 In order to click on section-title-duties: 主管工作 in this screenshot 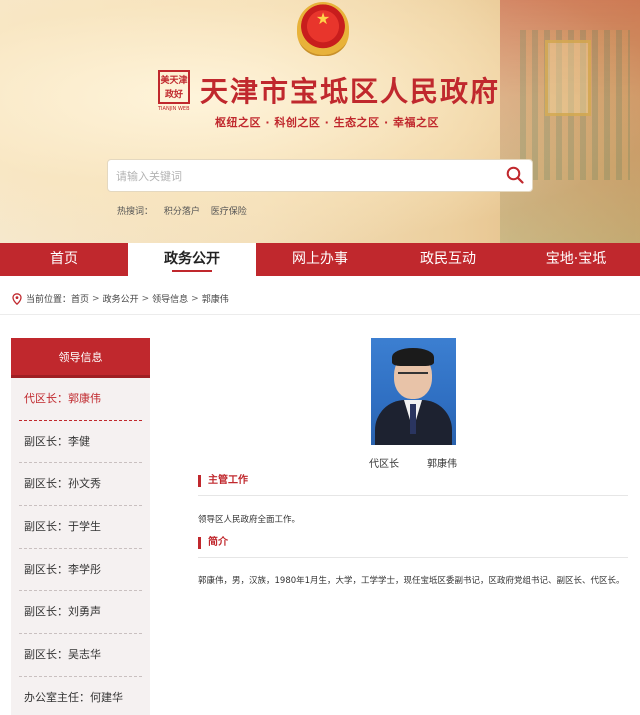, I will do `click(223, 481)`.